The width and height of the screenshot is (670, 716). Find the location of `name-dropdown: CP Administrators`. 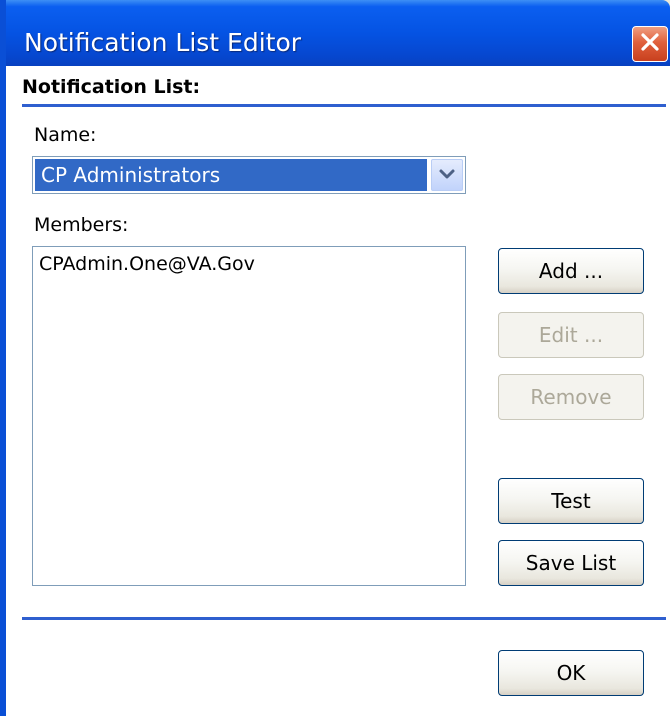

name-dropdown: CP Administrators is located at coordinates (249, 175).